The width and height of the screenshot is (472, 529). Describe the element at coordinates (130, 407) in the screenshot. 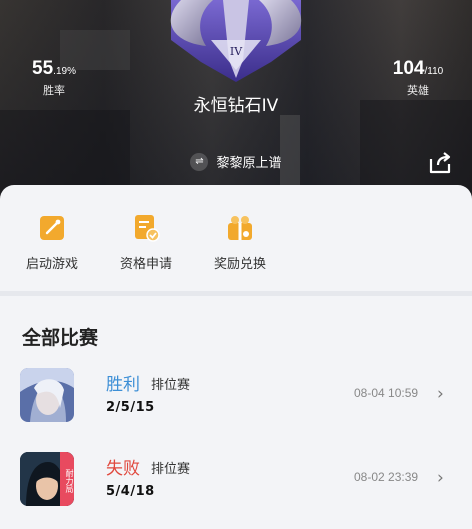

I see `match-kda: 2/5/15` at that location.